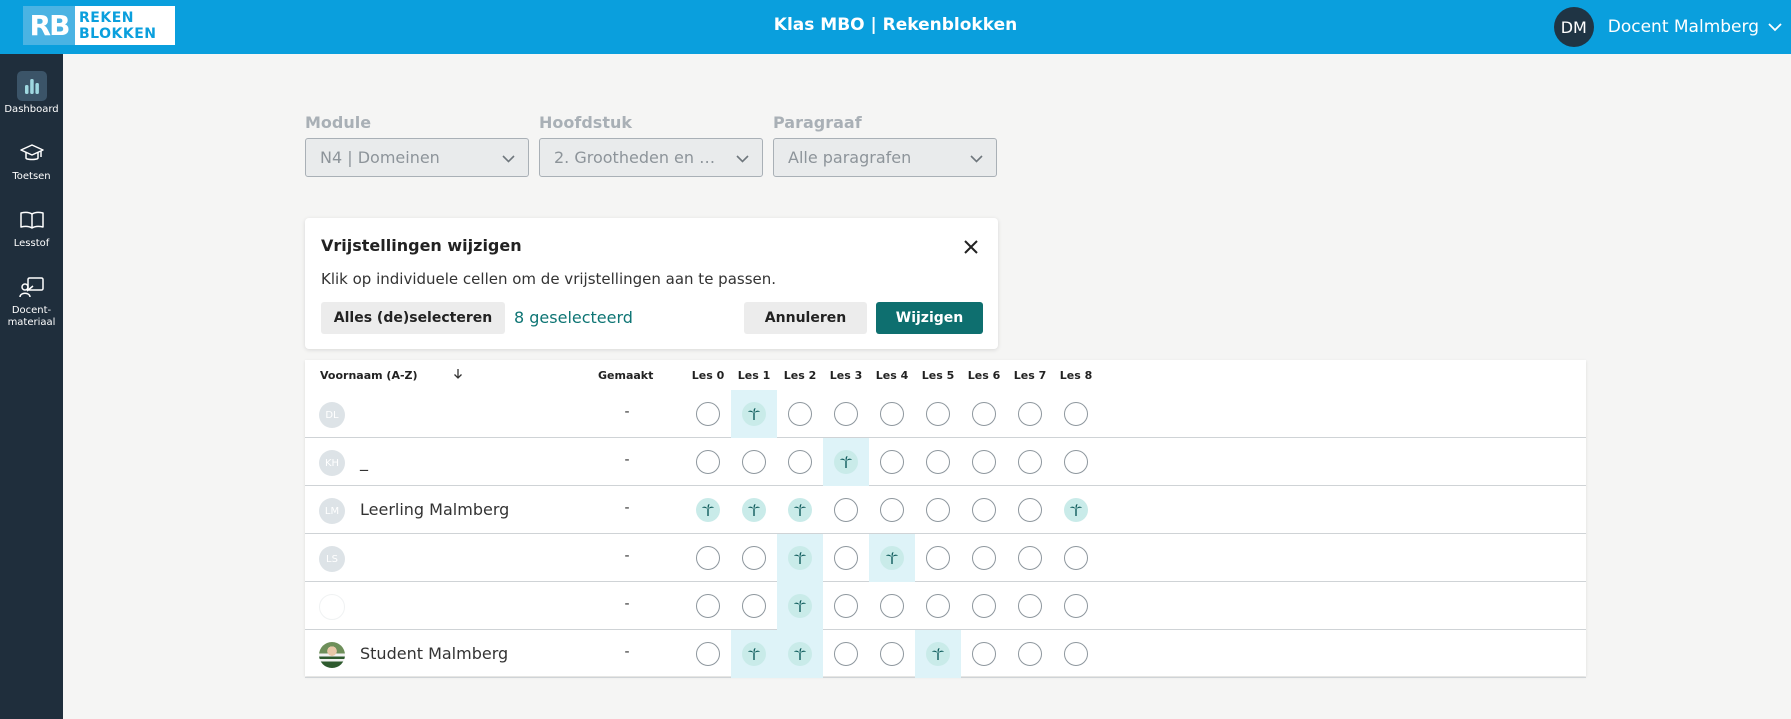 This screenshot has width=1791, height=719. Describe the element at coordinates (1683, 27) in the screenshot. I see `user-name: Docent Malmberg` at that location.